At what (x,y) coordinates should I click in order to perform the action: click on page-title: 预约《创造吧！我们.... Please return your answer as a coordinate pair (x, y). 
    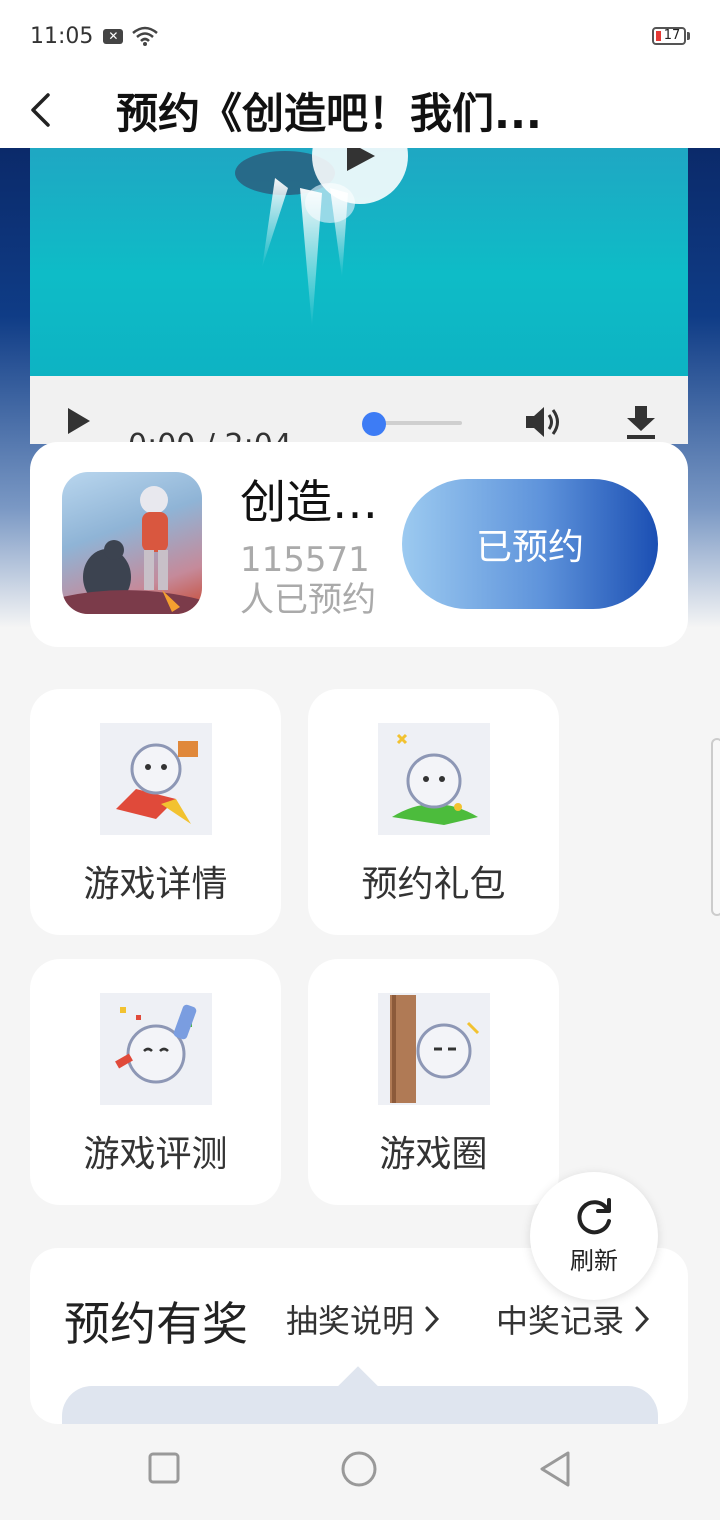
    Looking at the image, I should click on (329, 113).